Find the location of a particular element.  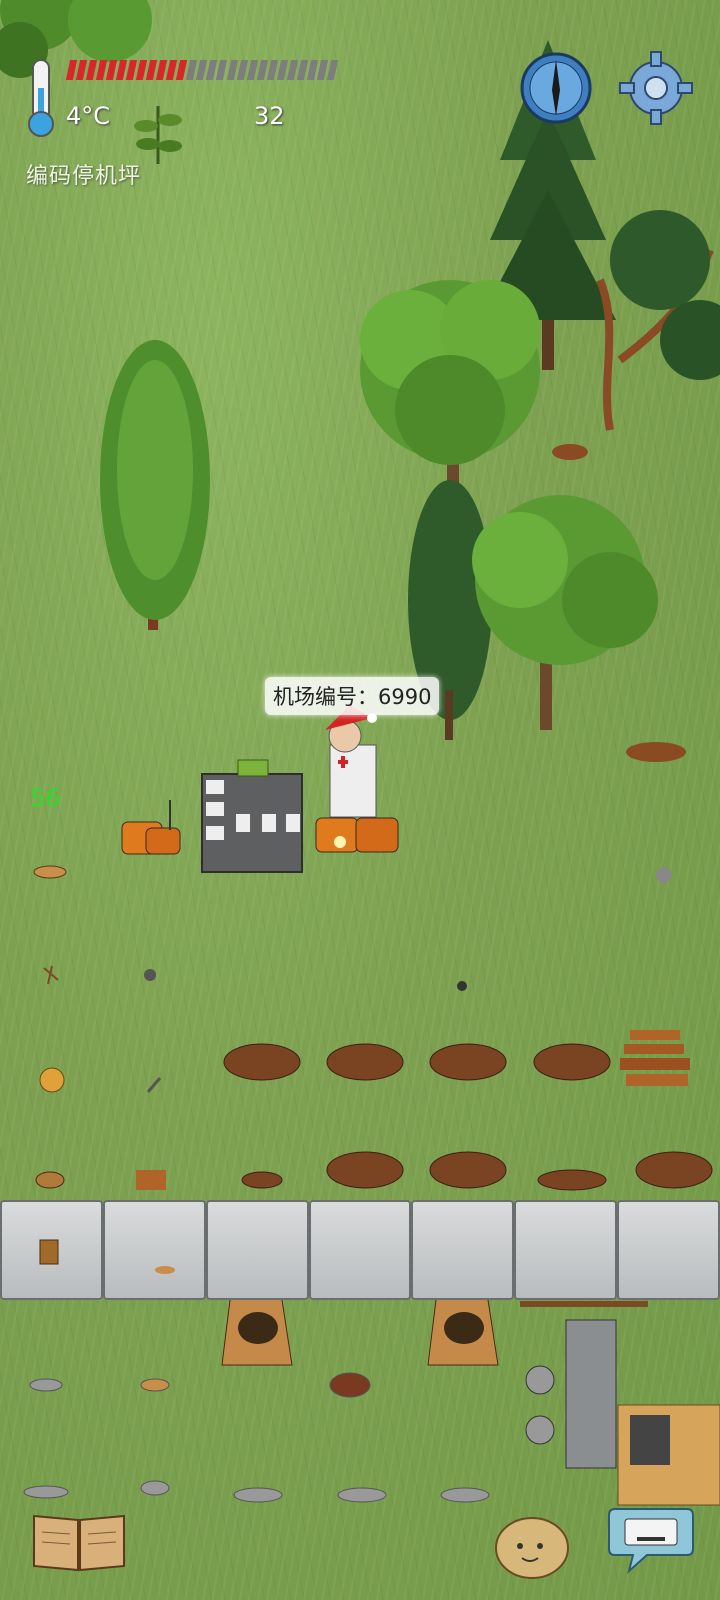

firewood-stack is located at coordinates (655, 1058).